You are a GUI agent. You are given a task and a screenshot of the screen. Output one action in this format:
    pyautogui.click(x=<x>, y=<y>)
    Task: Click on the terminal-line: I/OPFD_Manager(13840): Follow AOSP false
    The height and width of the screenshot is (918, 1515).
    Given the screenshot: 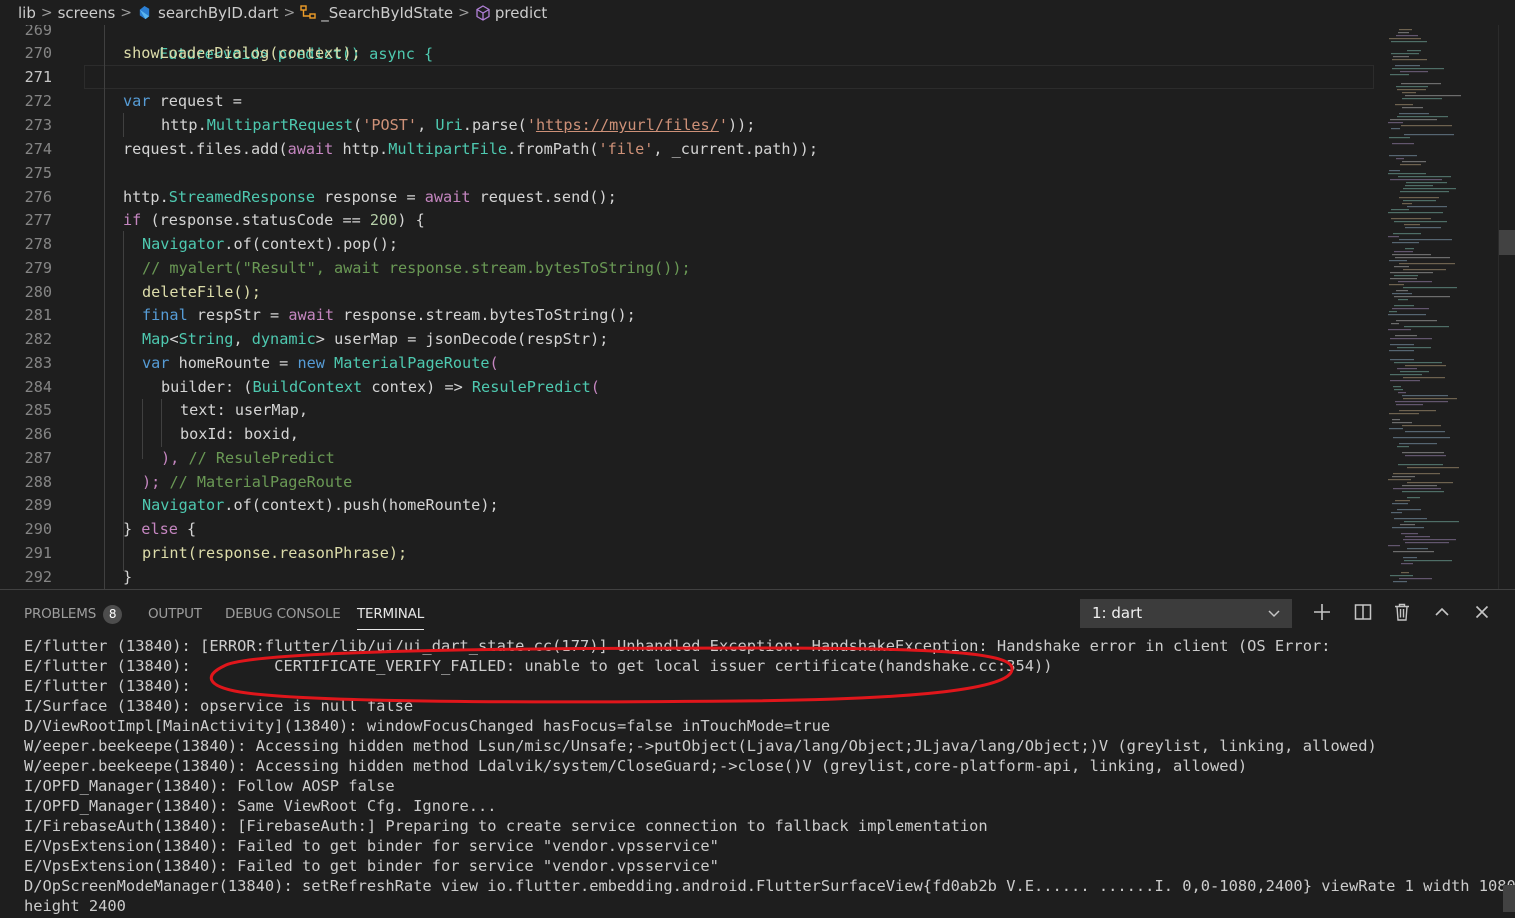 What is the action you would take?
    pyautogui.click(x=209, y=786)
    